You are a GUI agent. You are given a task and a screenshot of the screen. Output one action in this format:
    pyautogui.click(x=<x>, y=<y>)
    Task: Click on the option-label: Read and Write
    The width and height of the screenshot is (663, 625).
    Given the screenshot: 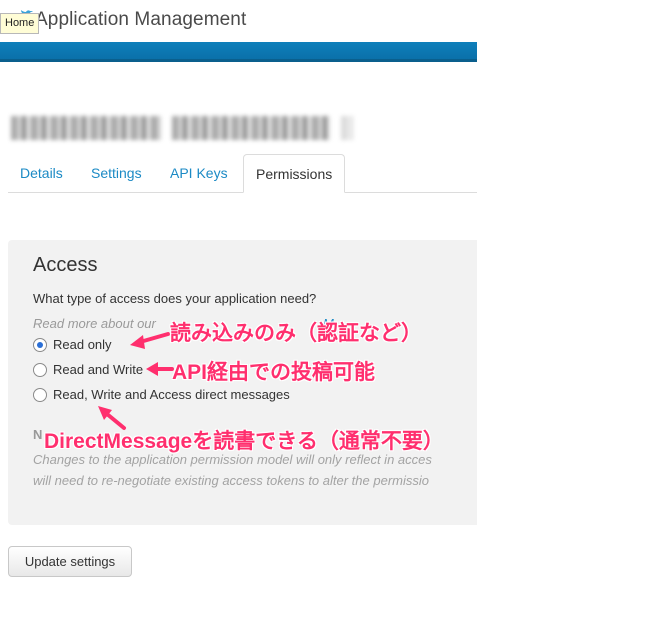 What is the action you would take?
    pyautogui.click(x=98, y=369)
    